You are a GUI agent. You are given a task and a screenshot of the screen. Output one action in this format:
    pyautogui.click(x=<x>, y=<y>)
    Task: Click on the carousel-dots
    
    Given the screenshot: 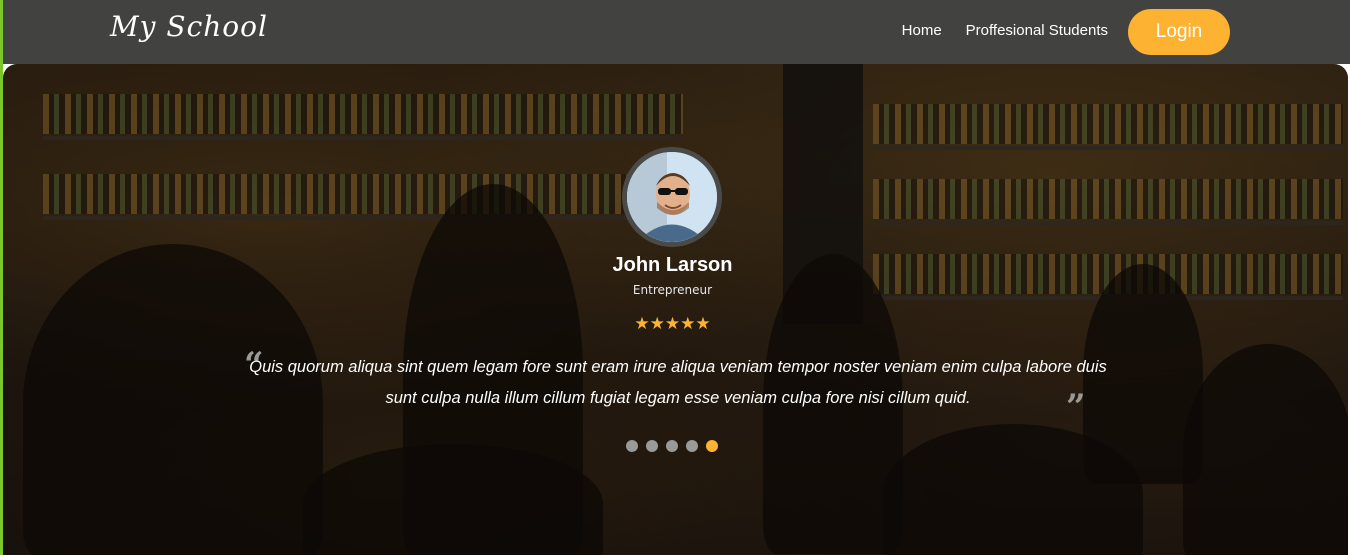 What is the action you would take?
    pyautogui.click(x=672, y=446)
    